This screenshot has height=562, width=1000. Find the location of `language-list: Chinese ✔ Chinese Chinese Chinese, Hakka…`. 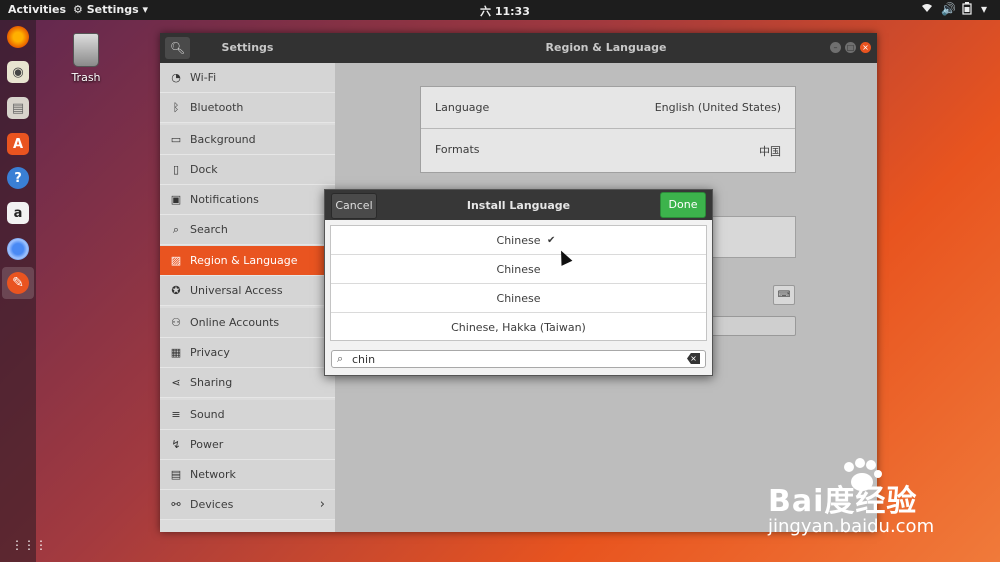

language-list: Chinese ✔ Chinese Chinese Chinese, Hakka… is located at coordinates (518, 283).